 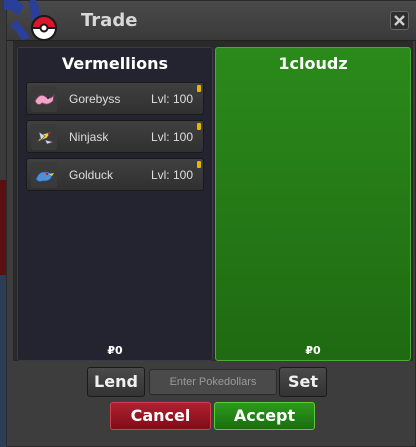 I want to click on lend-button: Lend, so click(x=116, y=382).